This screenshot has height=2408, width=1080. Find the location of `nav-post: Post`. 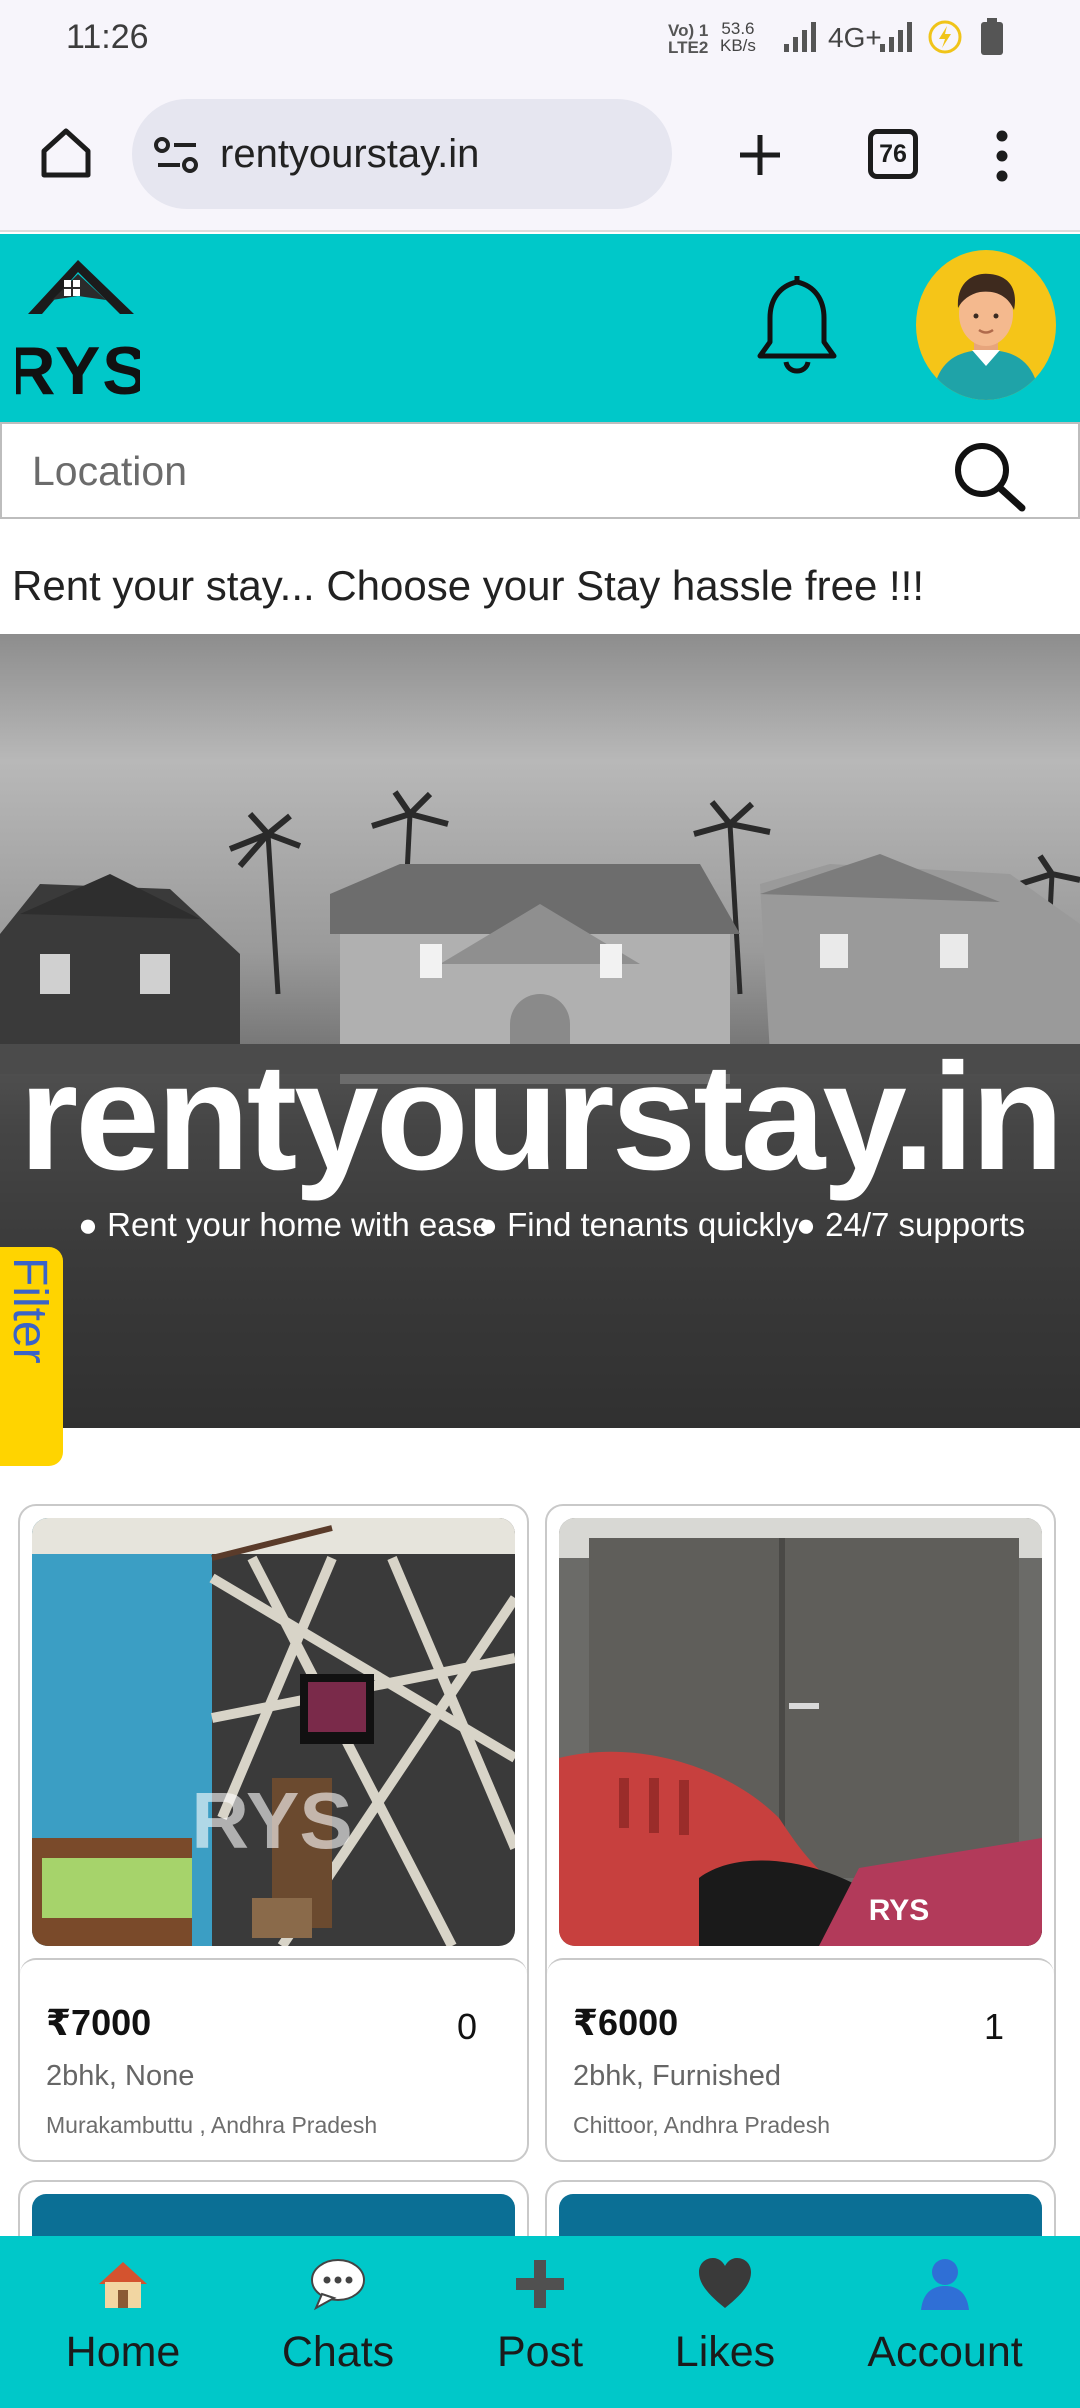

nav-post: Post is located at coordinates (540, 2322).